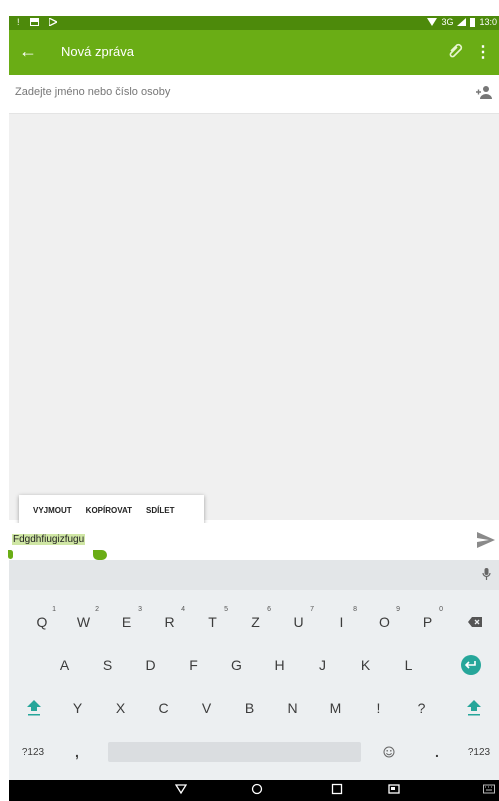 The image size is (499, 801). What do you see at coordinates (337, 789) in the screenshot?
I see `nav-recents-icon` at bounding box center [337, 789].